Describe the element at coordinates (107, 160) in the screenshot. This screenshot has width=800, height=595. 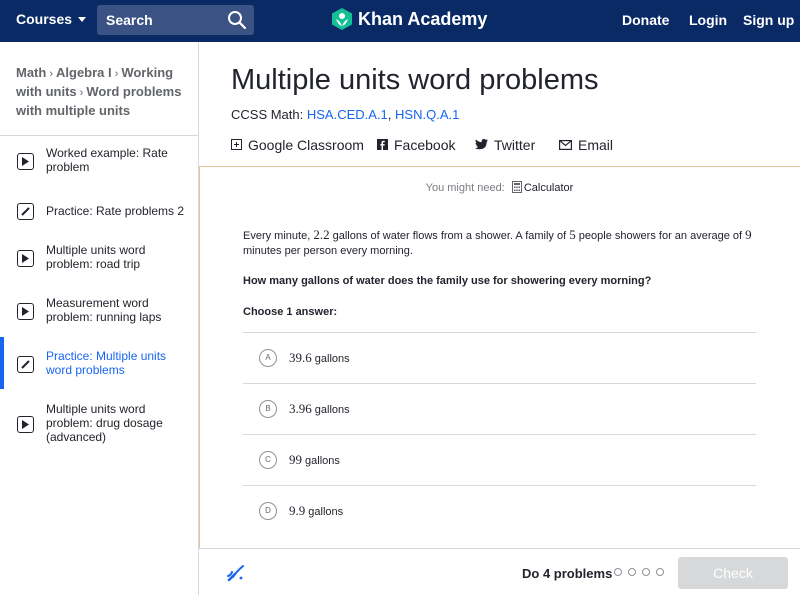
I see `sidebar-item-label: Worked example: Rate problem` at that location.